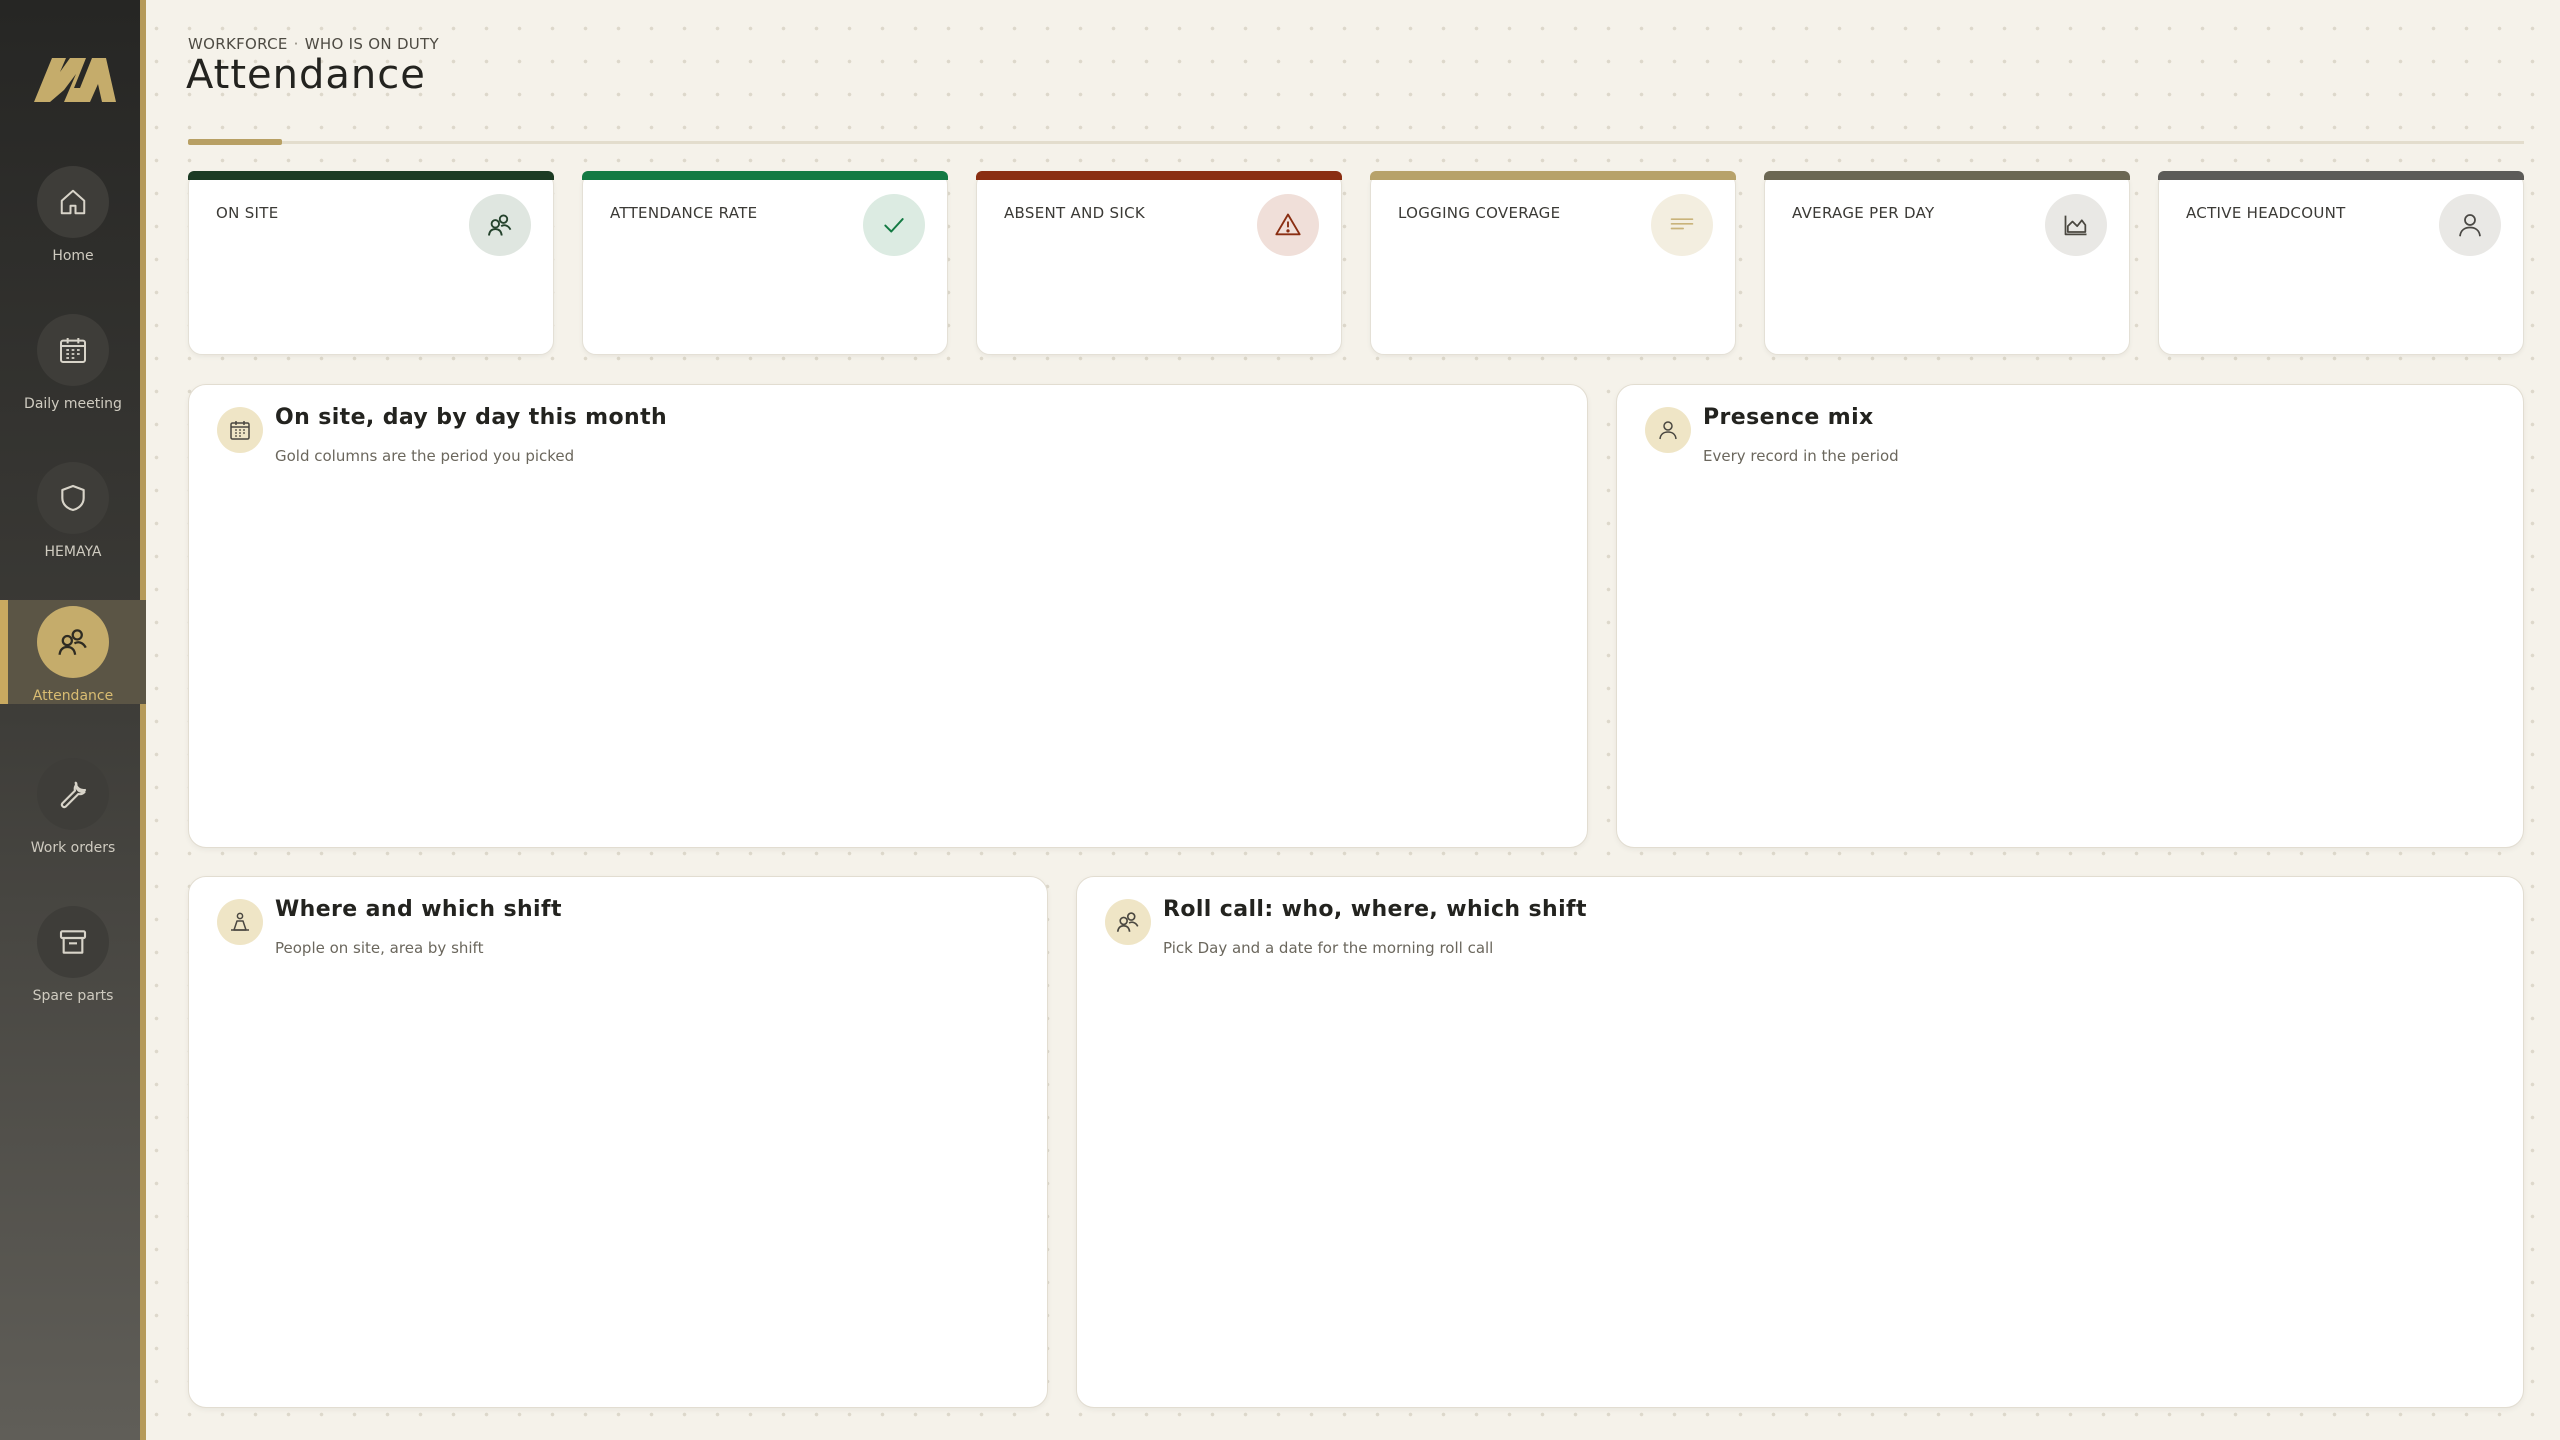 The image size is (2560, 1440). I want to click on sidebar-item-label: Attendance, so click(73, 696).